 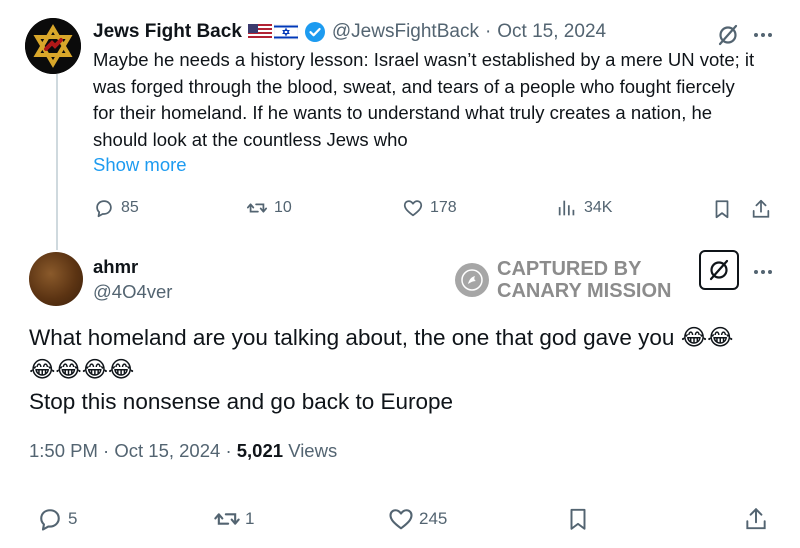 I want to click on reply-time: 1:50 PM, so click(x=63, y=450).